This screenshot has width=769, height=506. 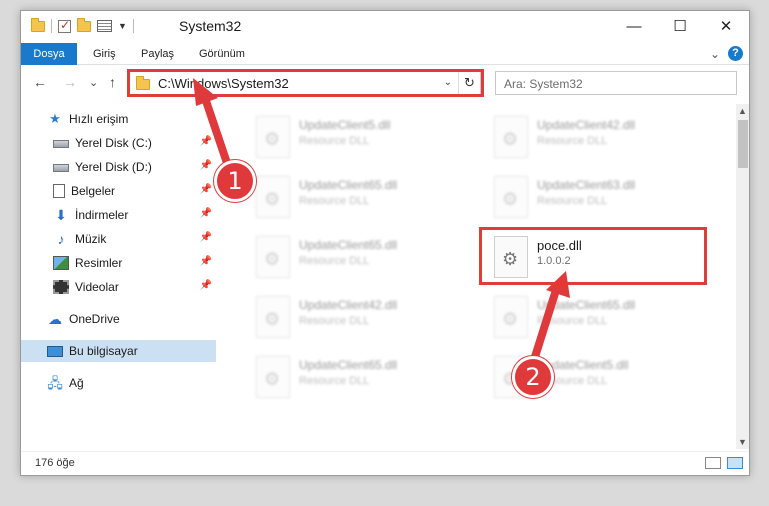 What do you see at coordinates (586, 125) in the screenshot?
I see `file-name: UpdateClient42.dll` at bounding box center [586, 125].